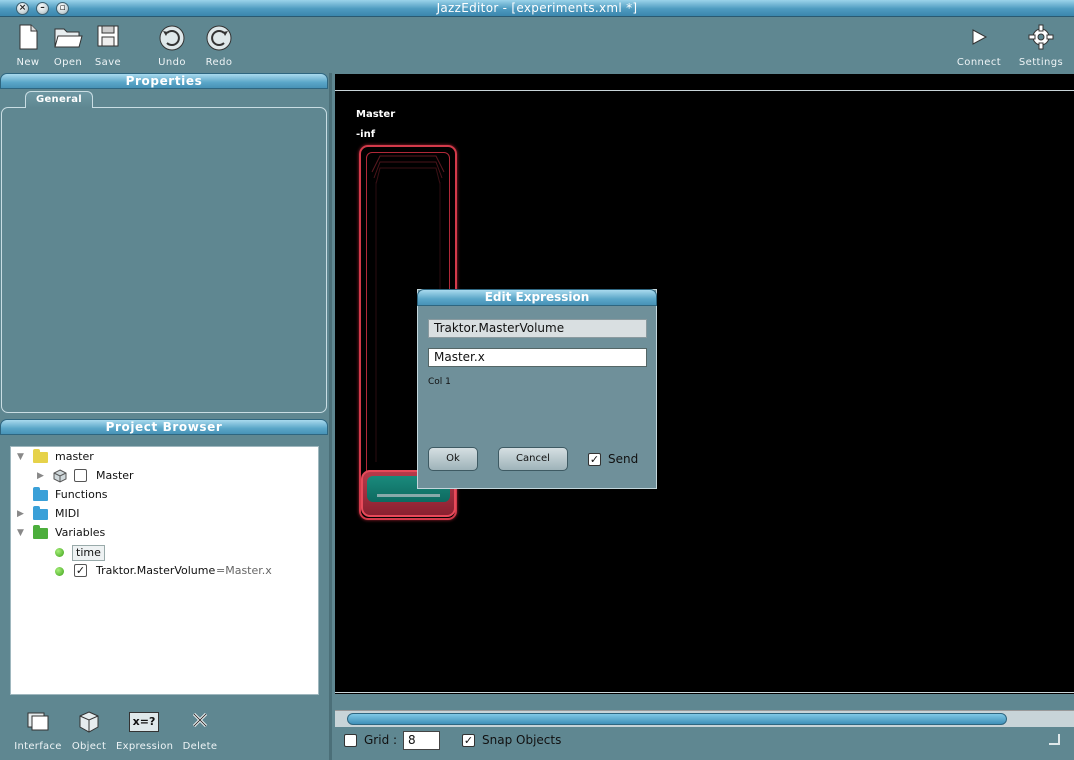  I want to click on window-title: JazzEditor - [experiments.xml *], so click(537, 8).